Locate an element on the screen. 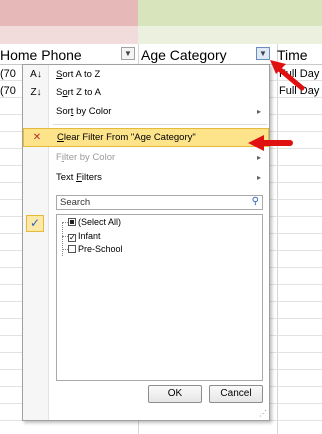 The width and height of the screenshot is (322, 434). menu-item-label: Text Filters is located at coordinates (79, 177).